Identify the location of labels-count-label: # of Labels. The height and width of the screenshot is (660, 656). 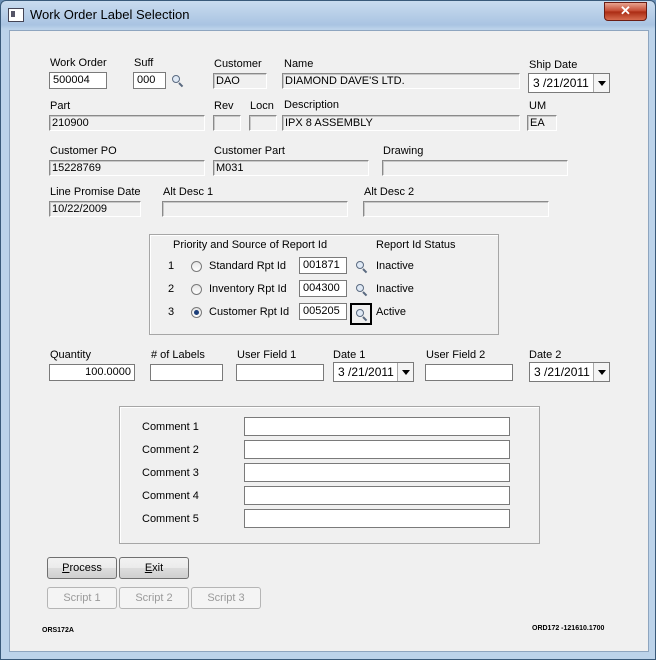
(178, 355).